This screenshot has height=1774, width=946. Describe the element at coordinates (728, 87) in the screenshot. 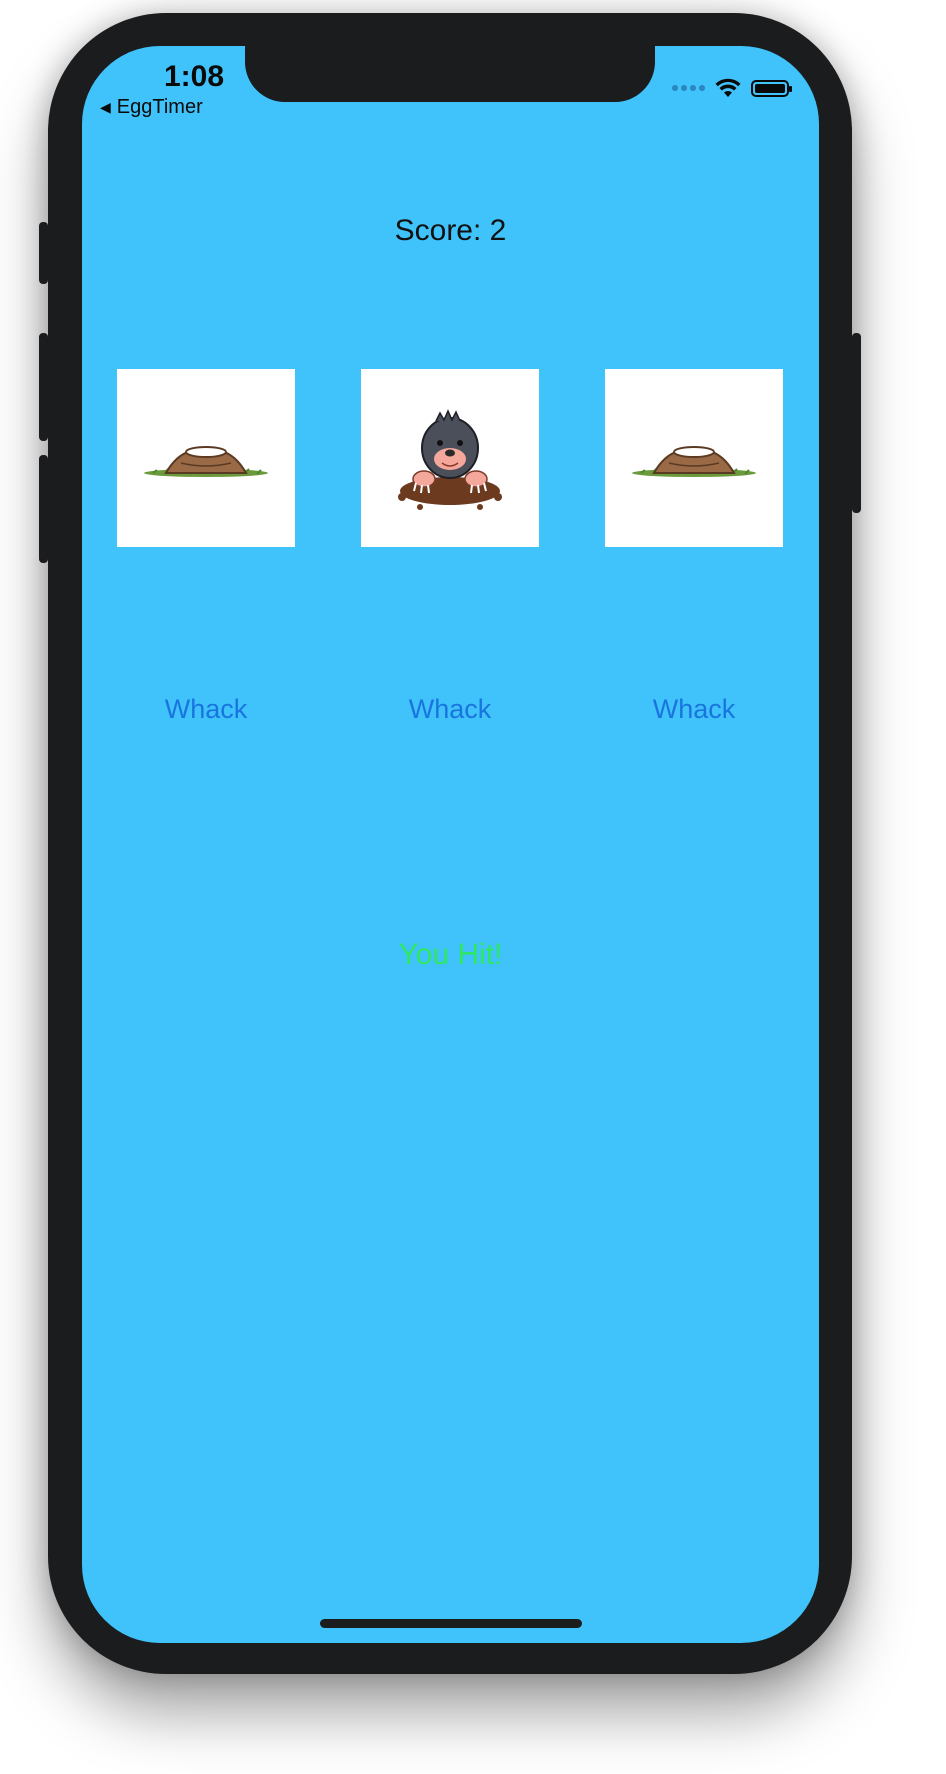

I see `wifi-icon` at that location.